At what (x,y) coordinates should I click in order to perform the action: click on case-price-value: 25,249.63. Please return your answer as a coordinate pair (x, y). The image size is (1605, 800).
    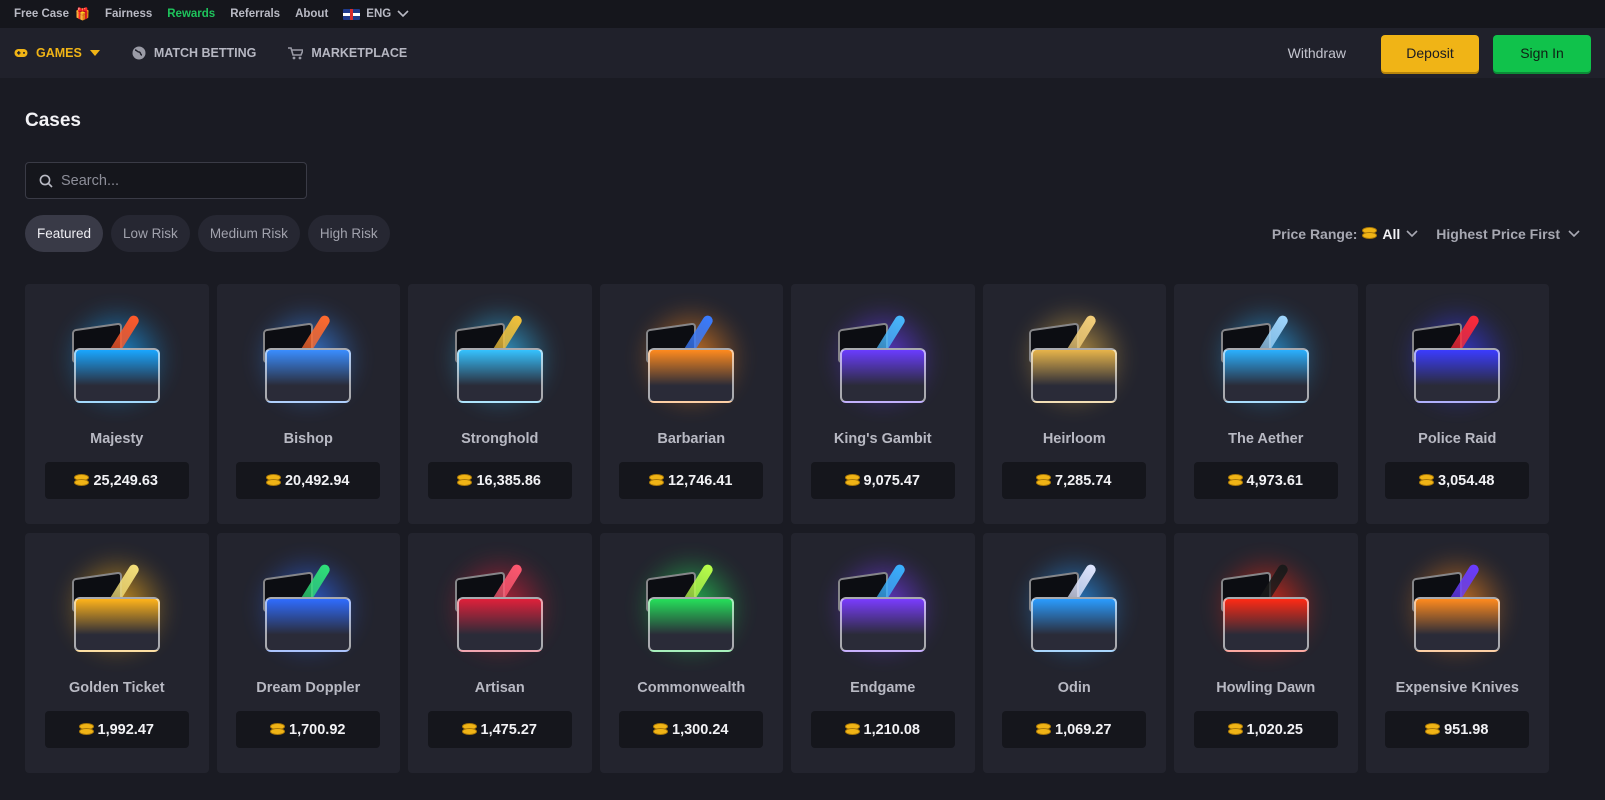
    Looking at the image, I should click on (125, 480).